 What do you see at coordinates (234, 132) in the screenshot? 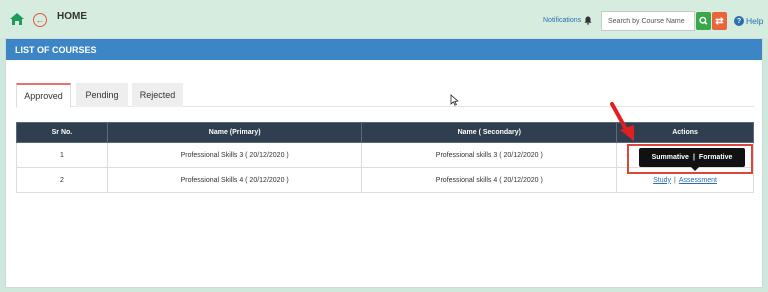
I see `column-header-name-primary: Name (Primary)` at bounding box center [234, 132].